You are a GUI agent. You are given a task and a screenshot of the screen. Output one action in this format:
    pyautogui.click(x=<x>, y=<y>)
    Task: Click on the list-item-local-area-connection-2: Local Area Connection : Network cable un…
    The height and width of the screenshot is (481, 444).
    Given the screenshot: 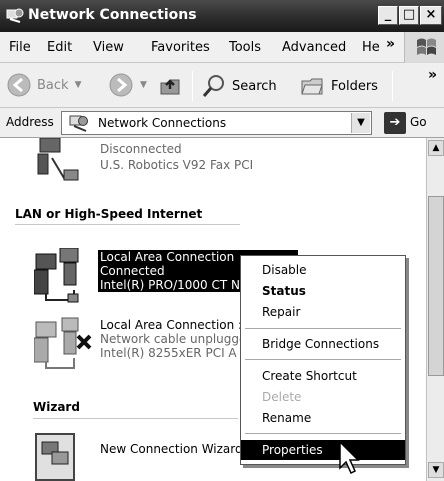 What is the action you would take?
    pyautogui.click(x=149, y=345)
    